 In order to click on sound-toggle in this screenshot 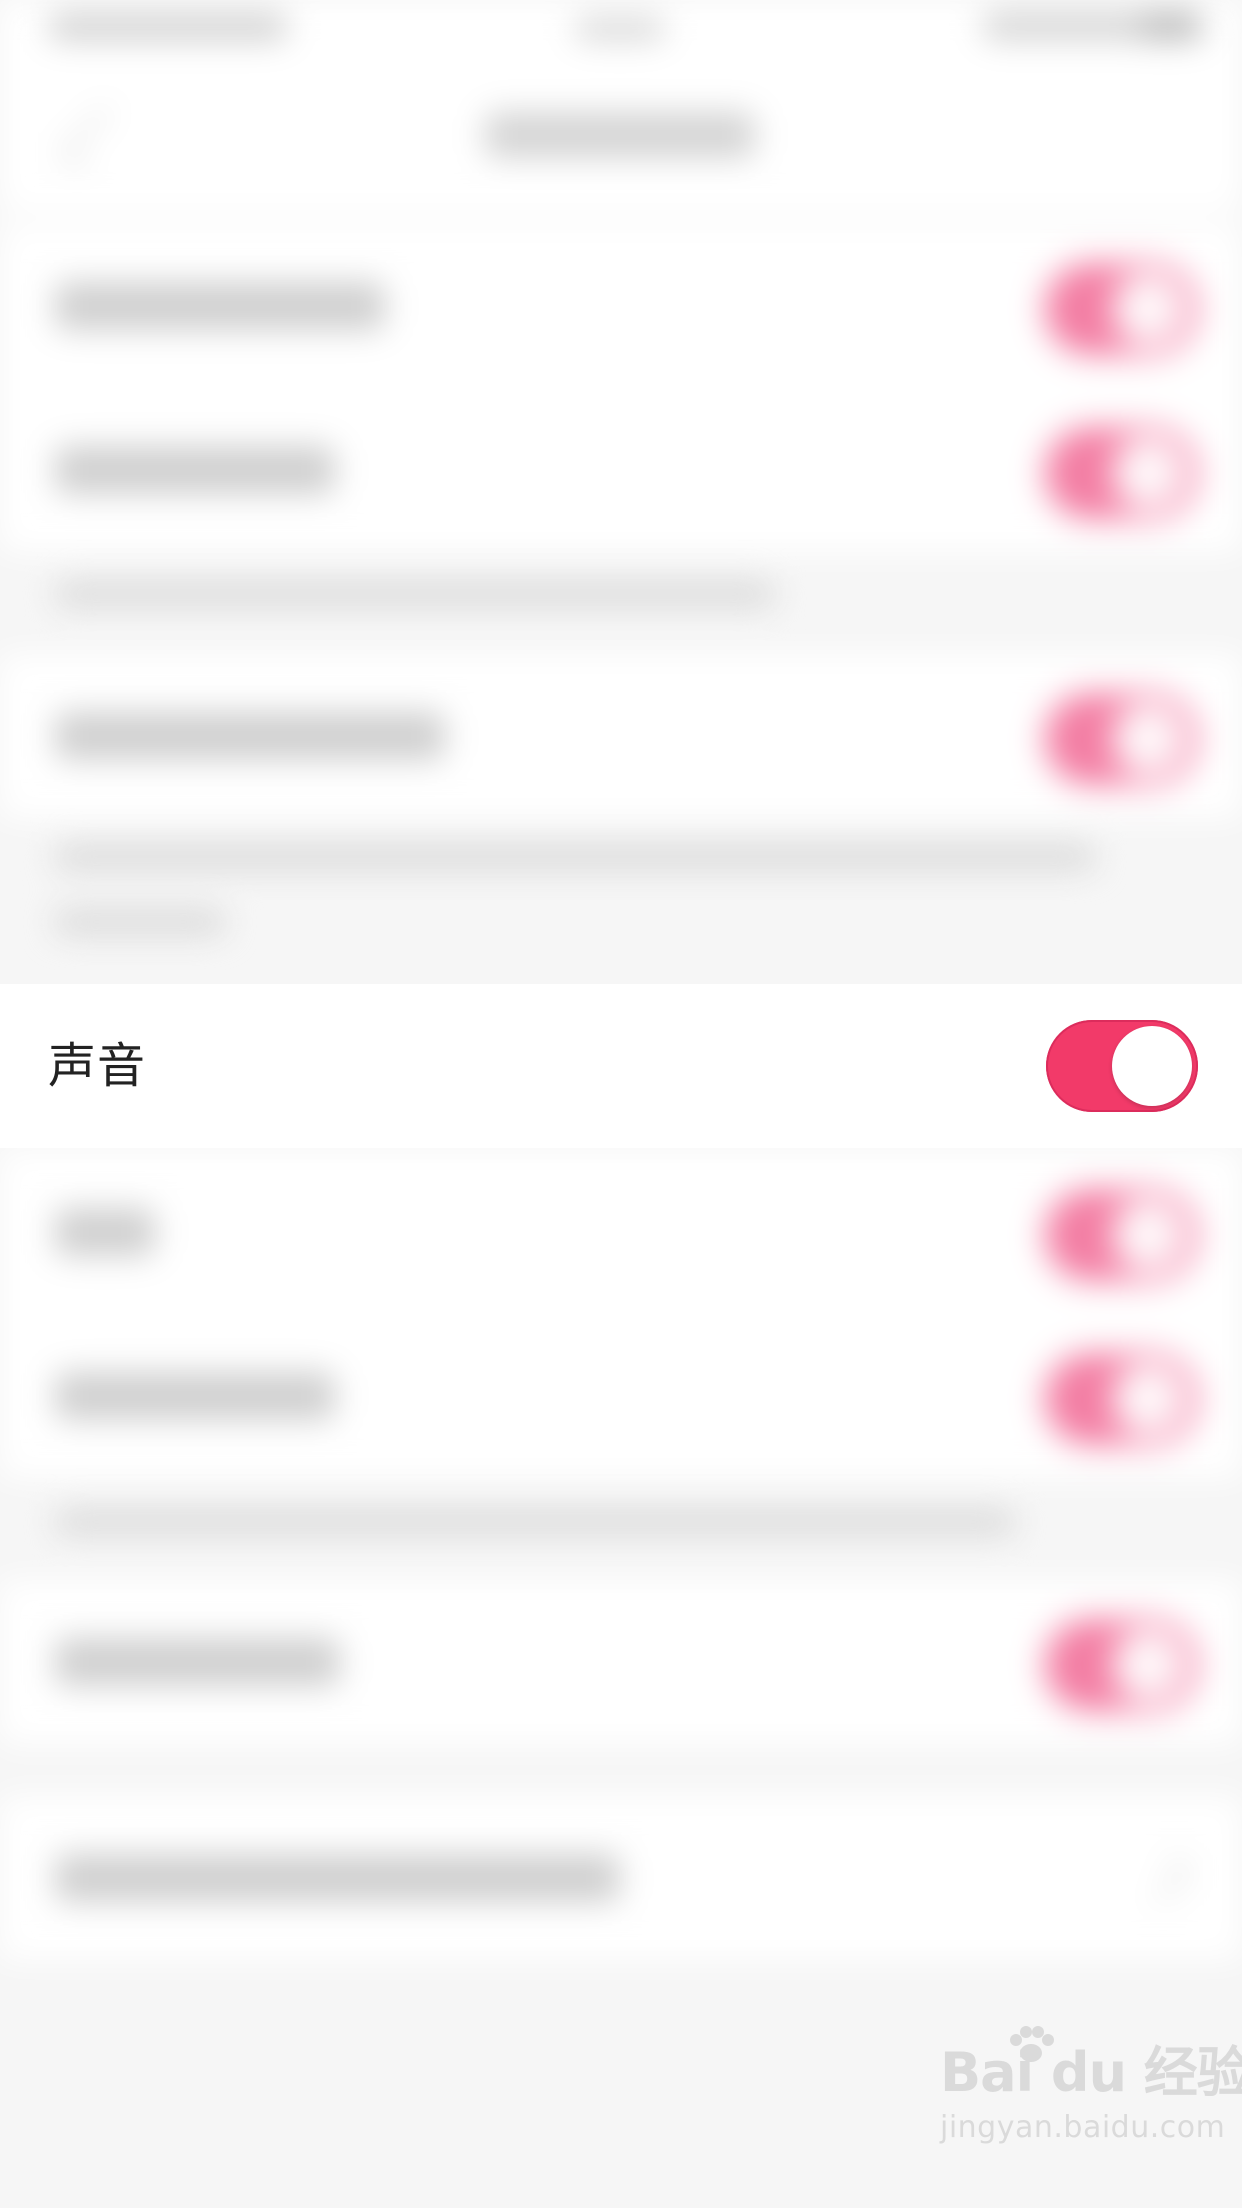, I will do `click(1122, 1066)`.